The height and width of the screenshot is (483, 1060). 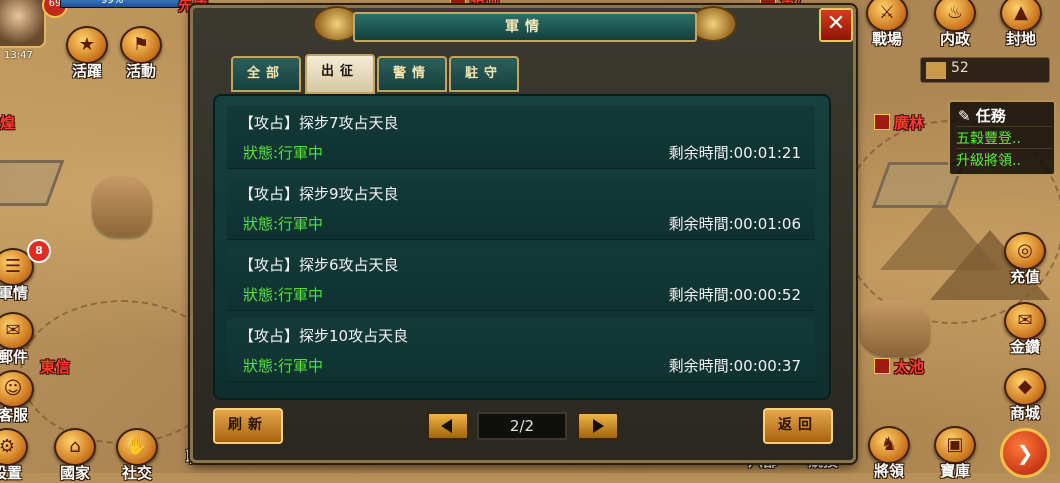 I want to click on task-panel: ✎ 任務 五穀豐登.. 升級將領.., so click(x=1002, y=138).